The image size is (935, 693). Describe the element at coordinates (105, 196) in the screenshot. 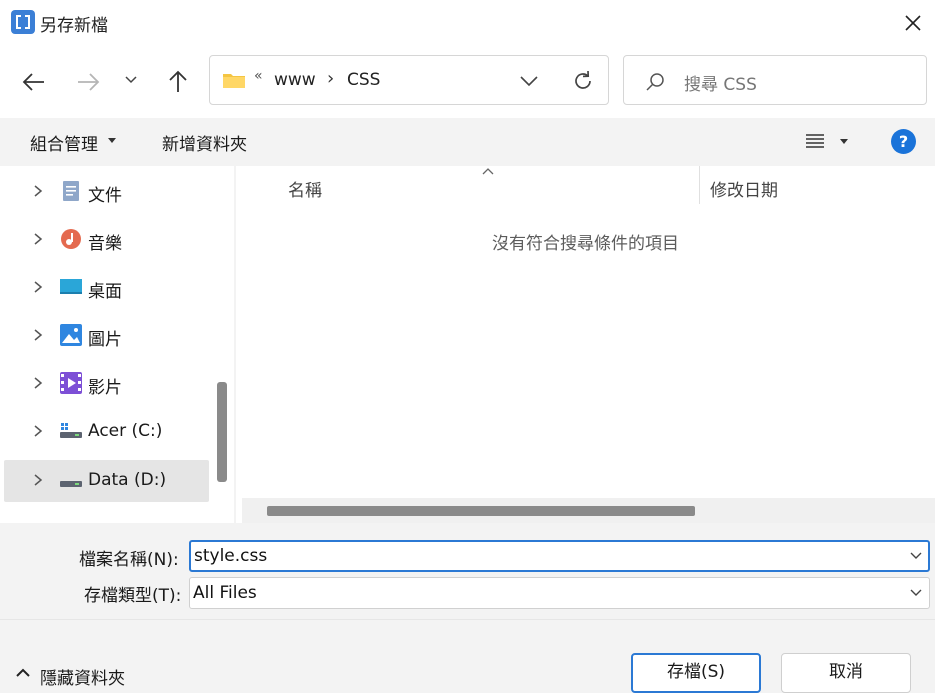

I see `sidebar-item-label: 文件` at that location.